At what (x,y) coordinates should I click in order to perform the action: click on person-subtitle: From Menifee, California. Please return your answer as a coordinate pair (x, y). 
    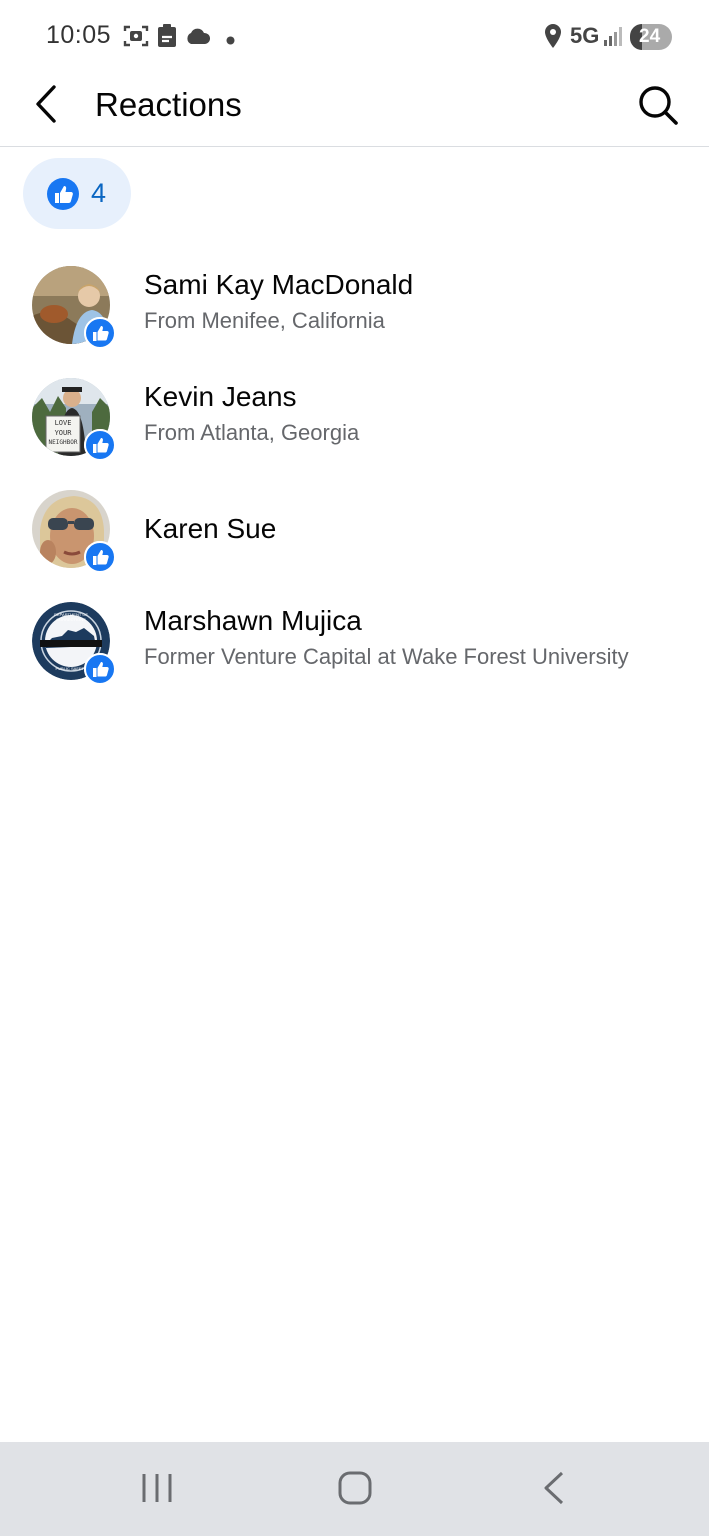
    Looking at the image, I should click on (264, 320).